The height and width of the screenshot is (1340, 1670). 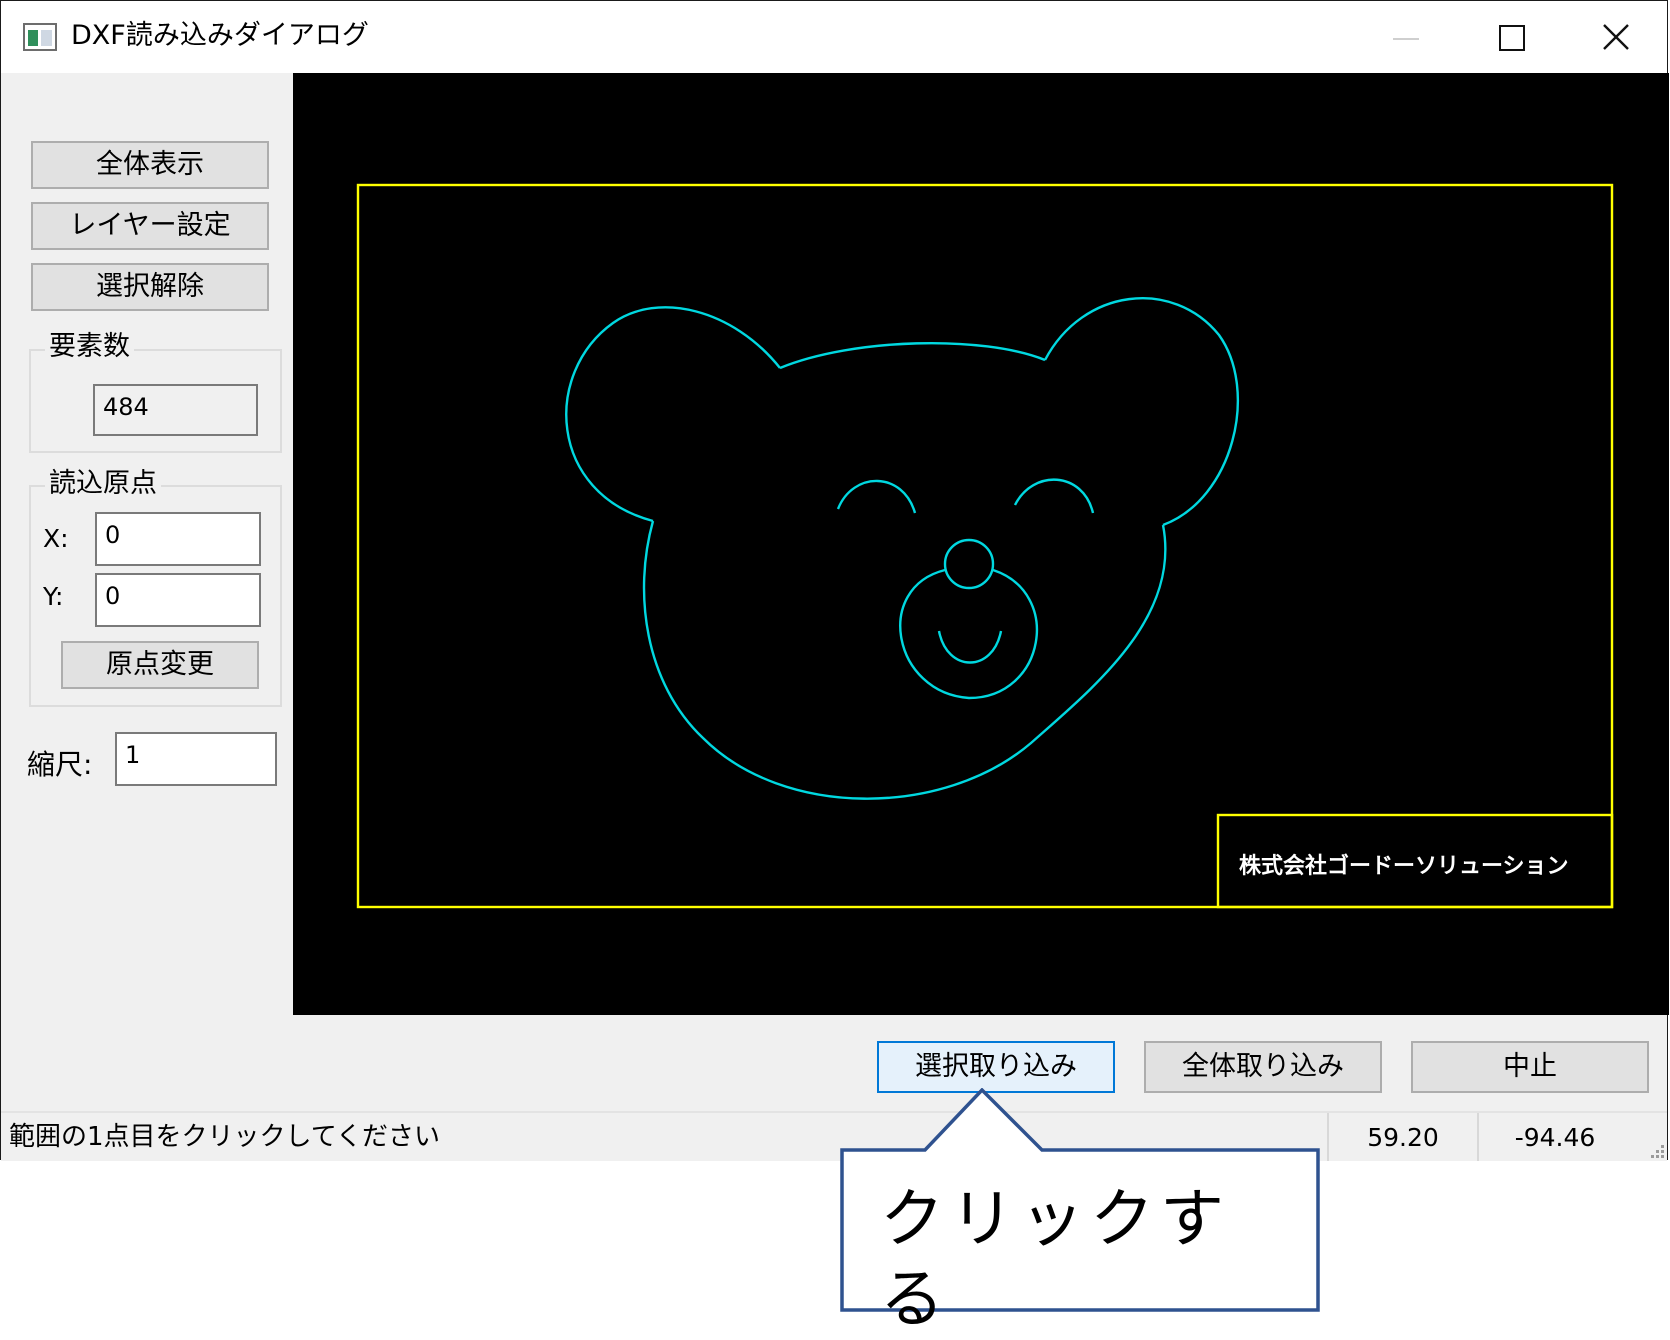 I want to click on origin-legend: 読込原点, so click(x=103, y=484).